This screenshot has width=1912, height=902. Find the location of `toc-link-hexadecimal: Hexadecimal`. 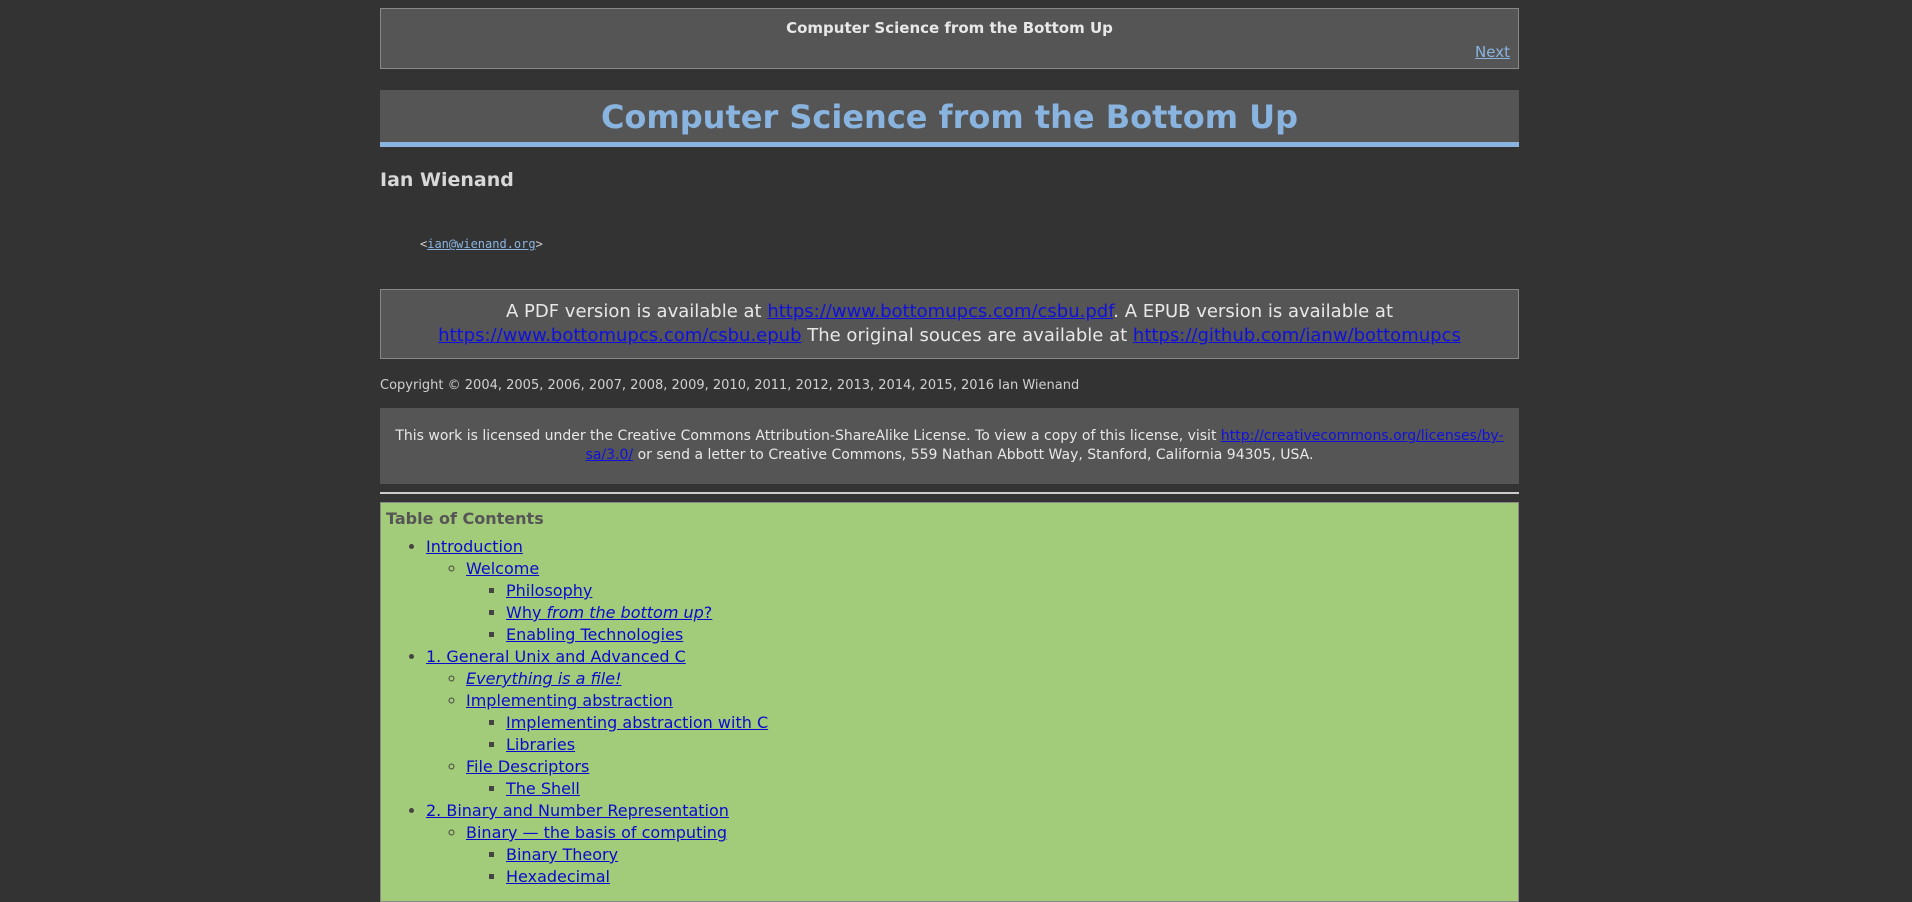

toc-link-hexadecimal: Hexadecimal is located at coordinates (558, 876).